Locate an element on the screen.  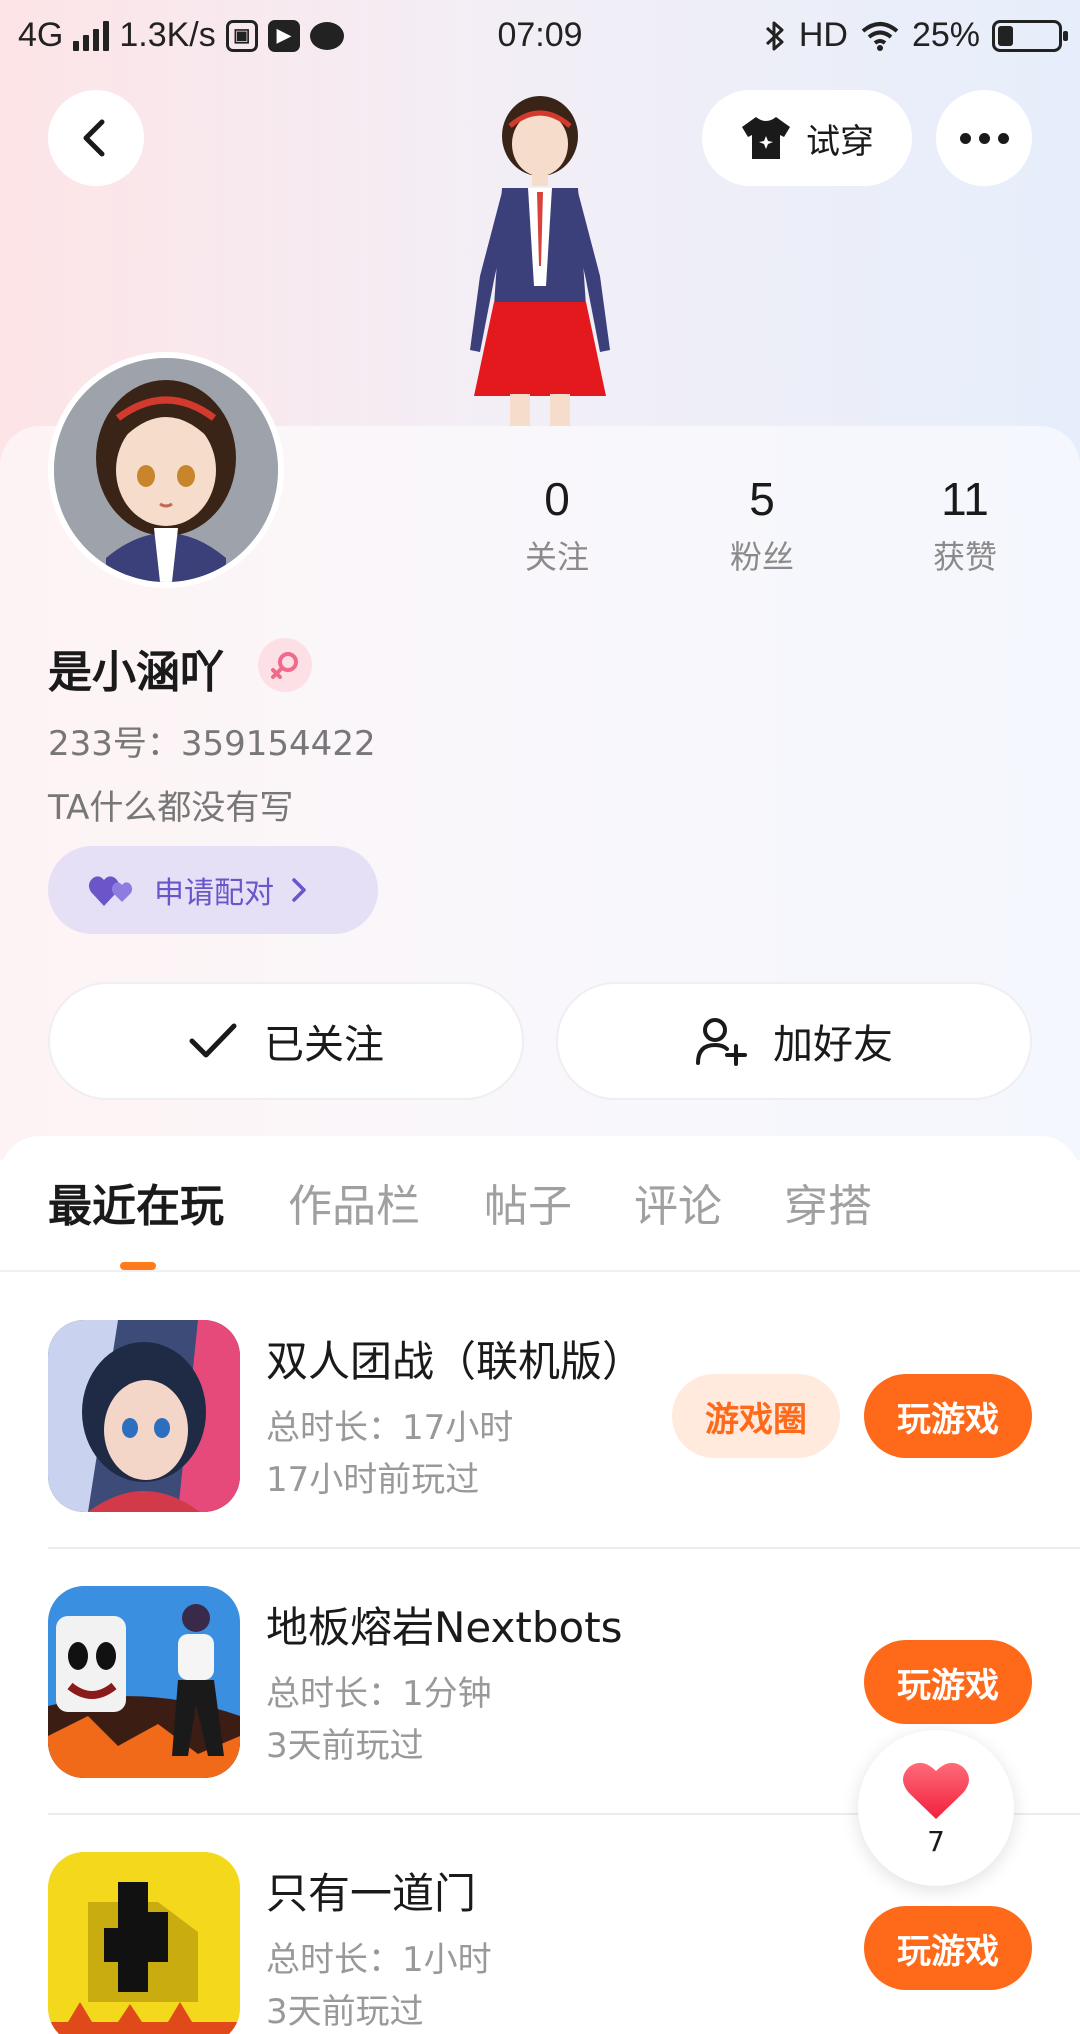
stat-following: 0 关注 is located at coordinates (557, 525).